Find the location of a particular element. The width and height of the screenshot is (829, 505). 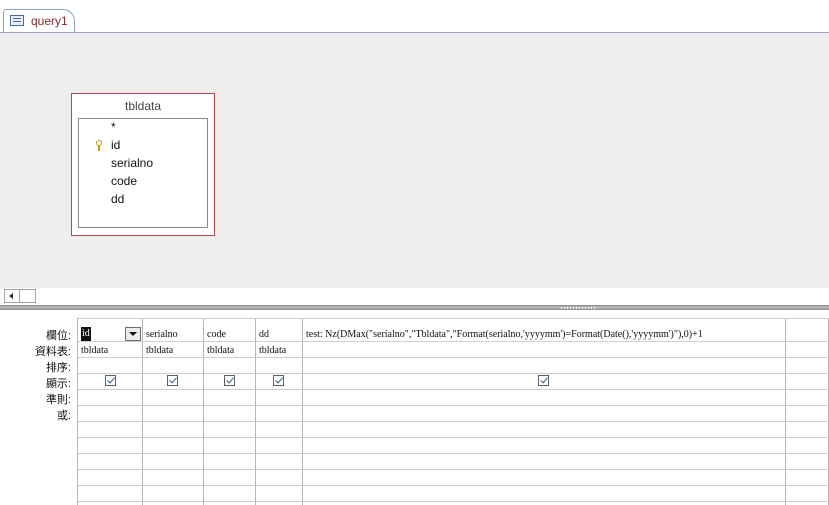

table-field-list-tbldata: tbldata * id serialno code dd is located at coordinates (143, 164).